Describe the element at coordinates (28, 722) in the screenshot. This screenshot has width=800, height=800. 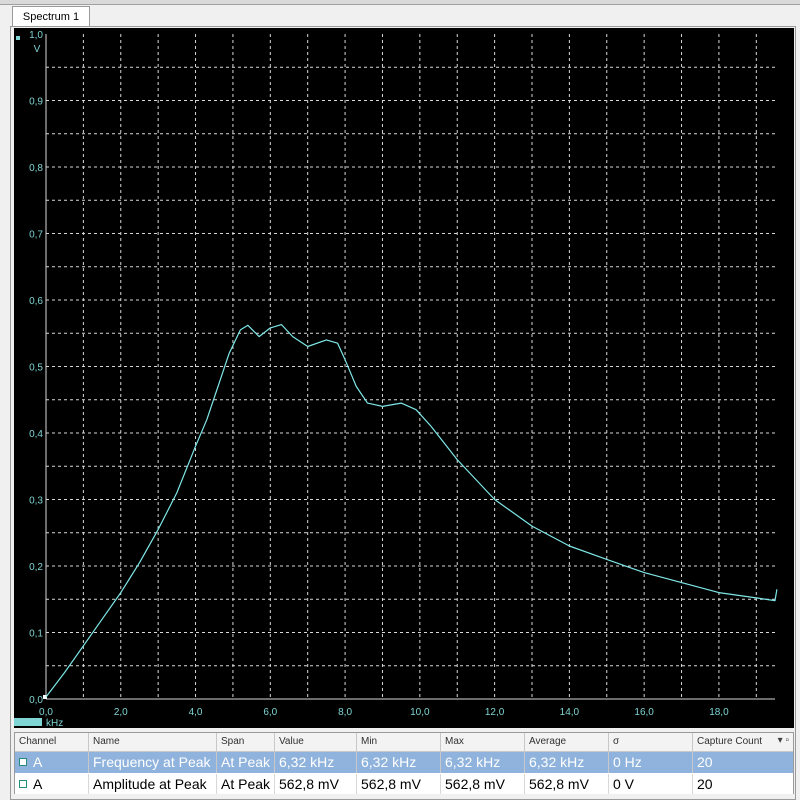
I see `x-unit-swatch` at that location.